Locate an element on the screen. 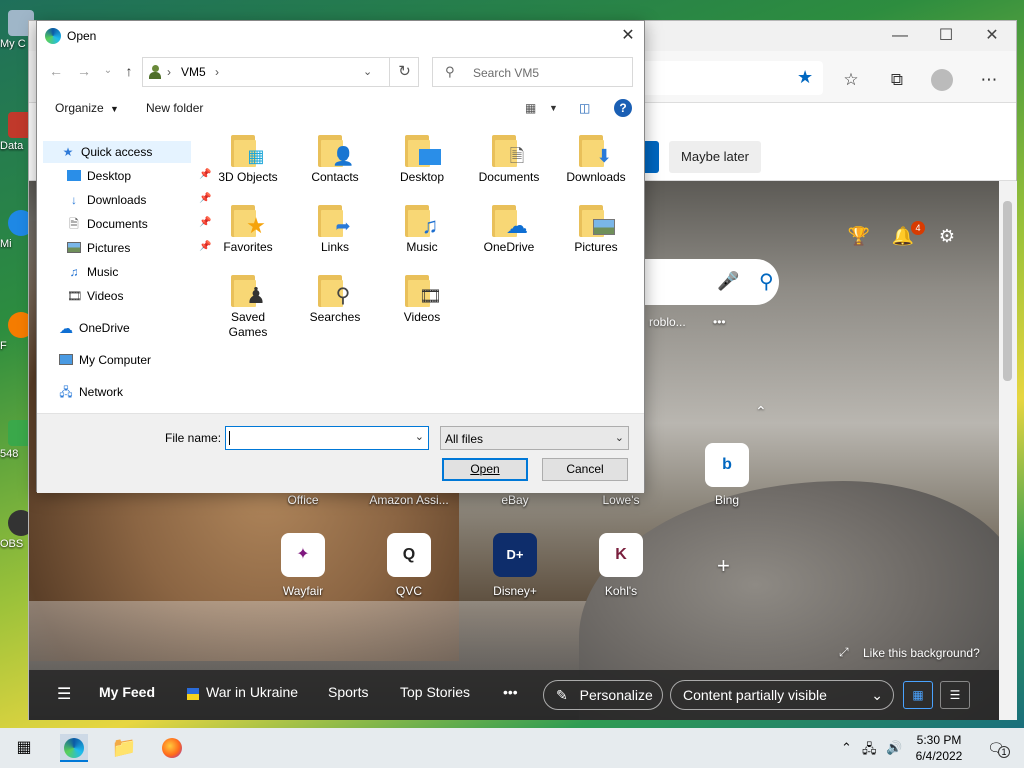  clock: 5:30 PM 6/4/2022 is located at coordinates (939, 748).